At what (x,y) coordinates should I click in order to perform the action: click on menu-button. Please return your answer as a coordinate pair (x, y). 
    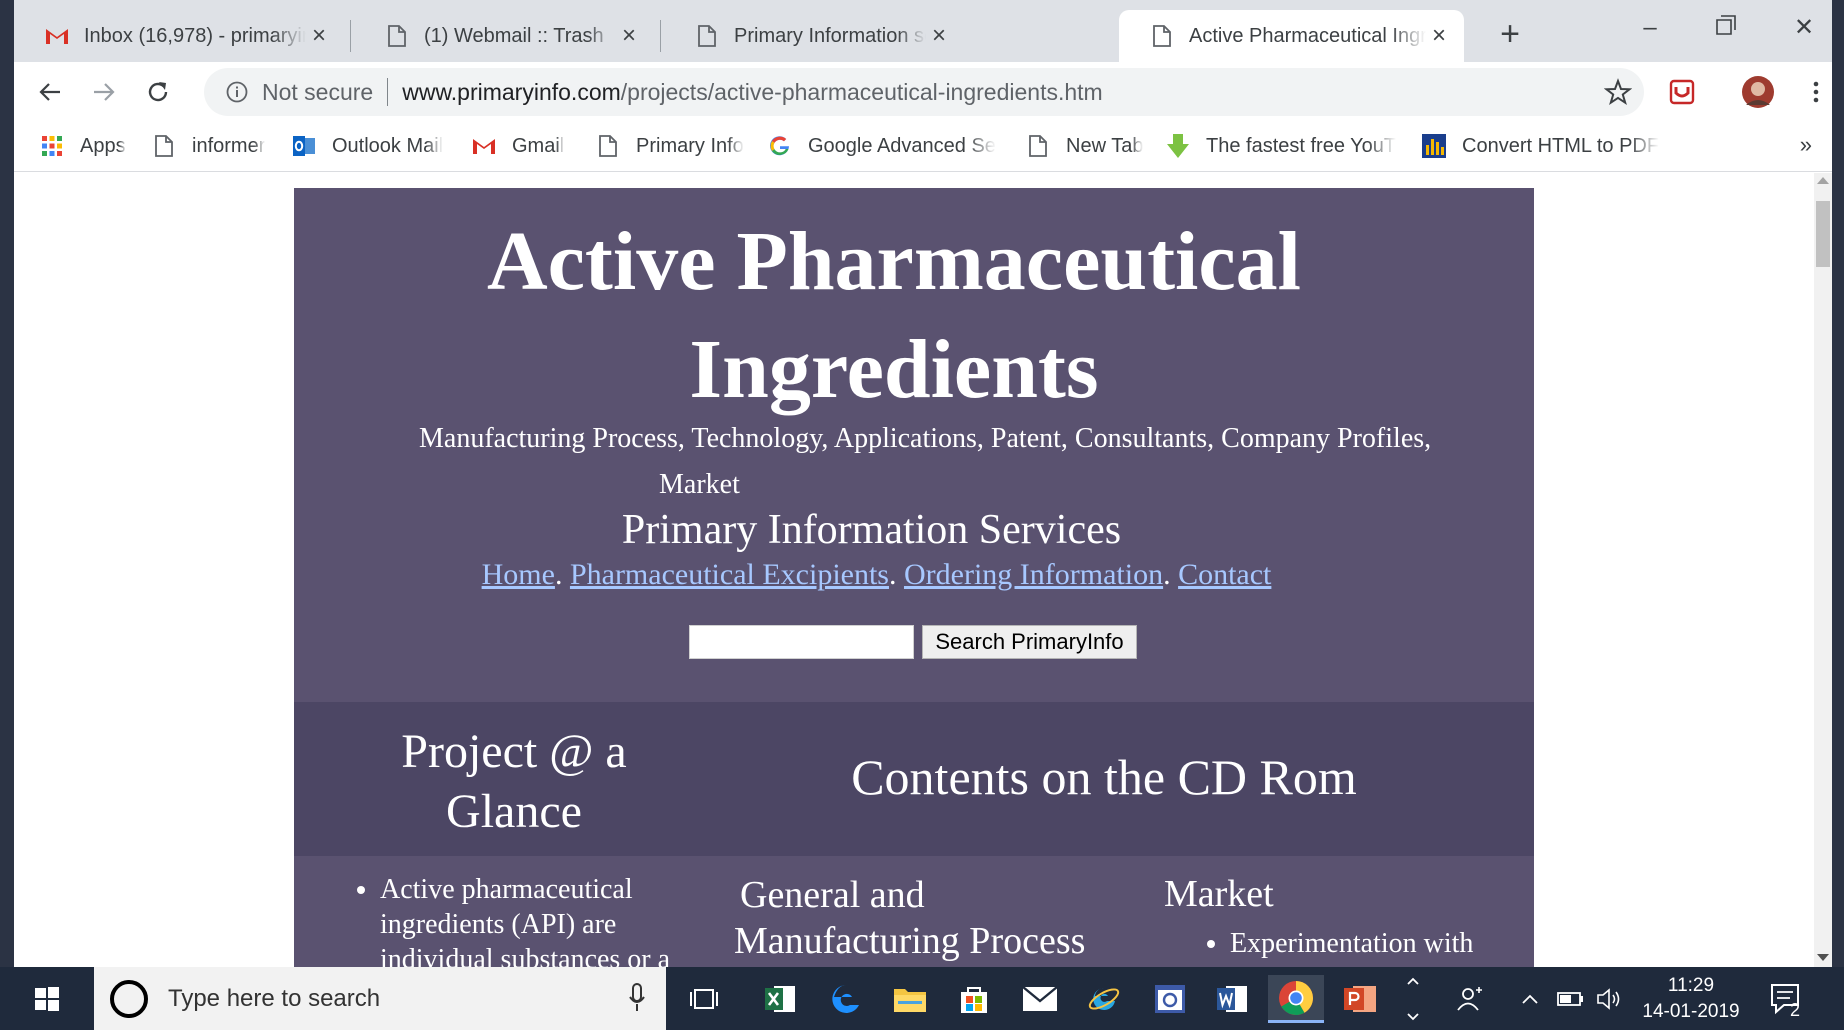
    Looking at the image, I should click on (1816, 92).